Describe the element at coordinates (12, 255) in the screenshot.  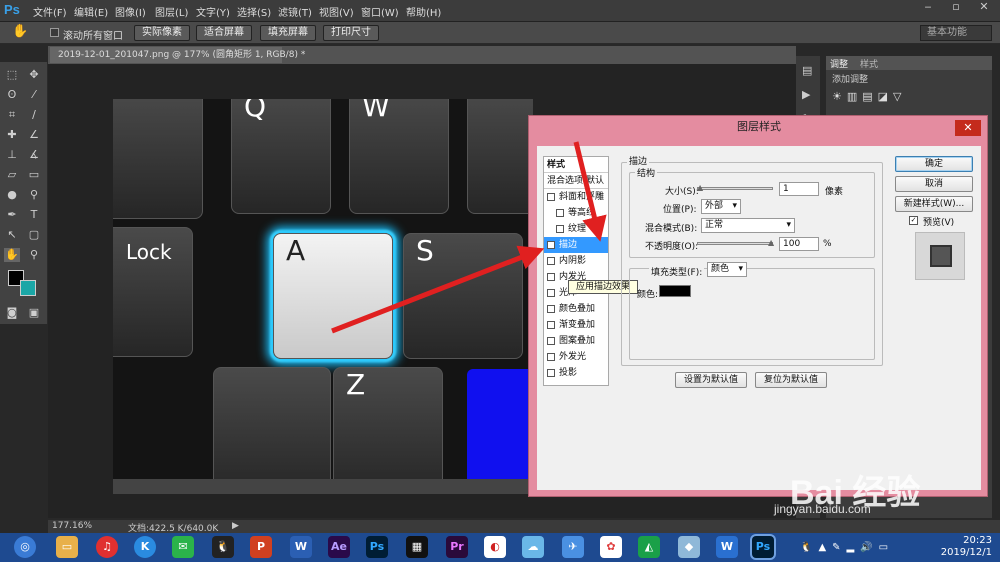
I see `hand-tool-icon: ✋` at that location.